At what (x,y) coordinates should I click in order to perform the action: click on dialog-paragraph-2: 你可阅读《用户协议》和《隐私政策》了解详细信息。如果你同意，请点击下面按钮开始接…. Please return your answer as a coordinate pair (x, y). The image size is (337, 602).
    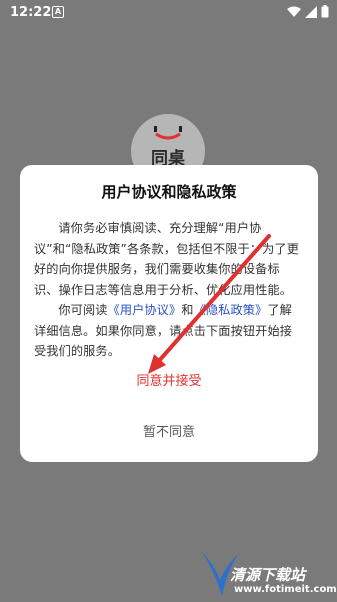
    Looking at the image, I should click on (168, 331).